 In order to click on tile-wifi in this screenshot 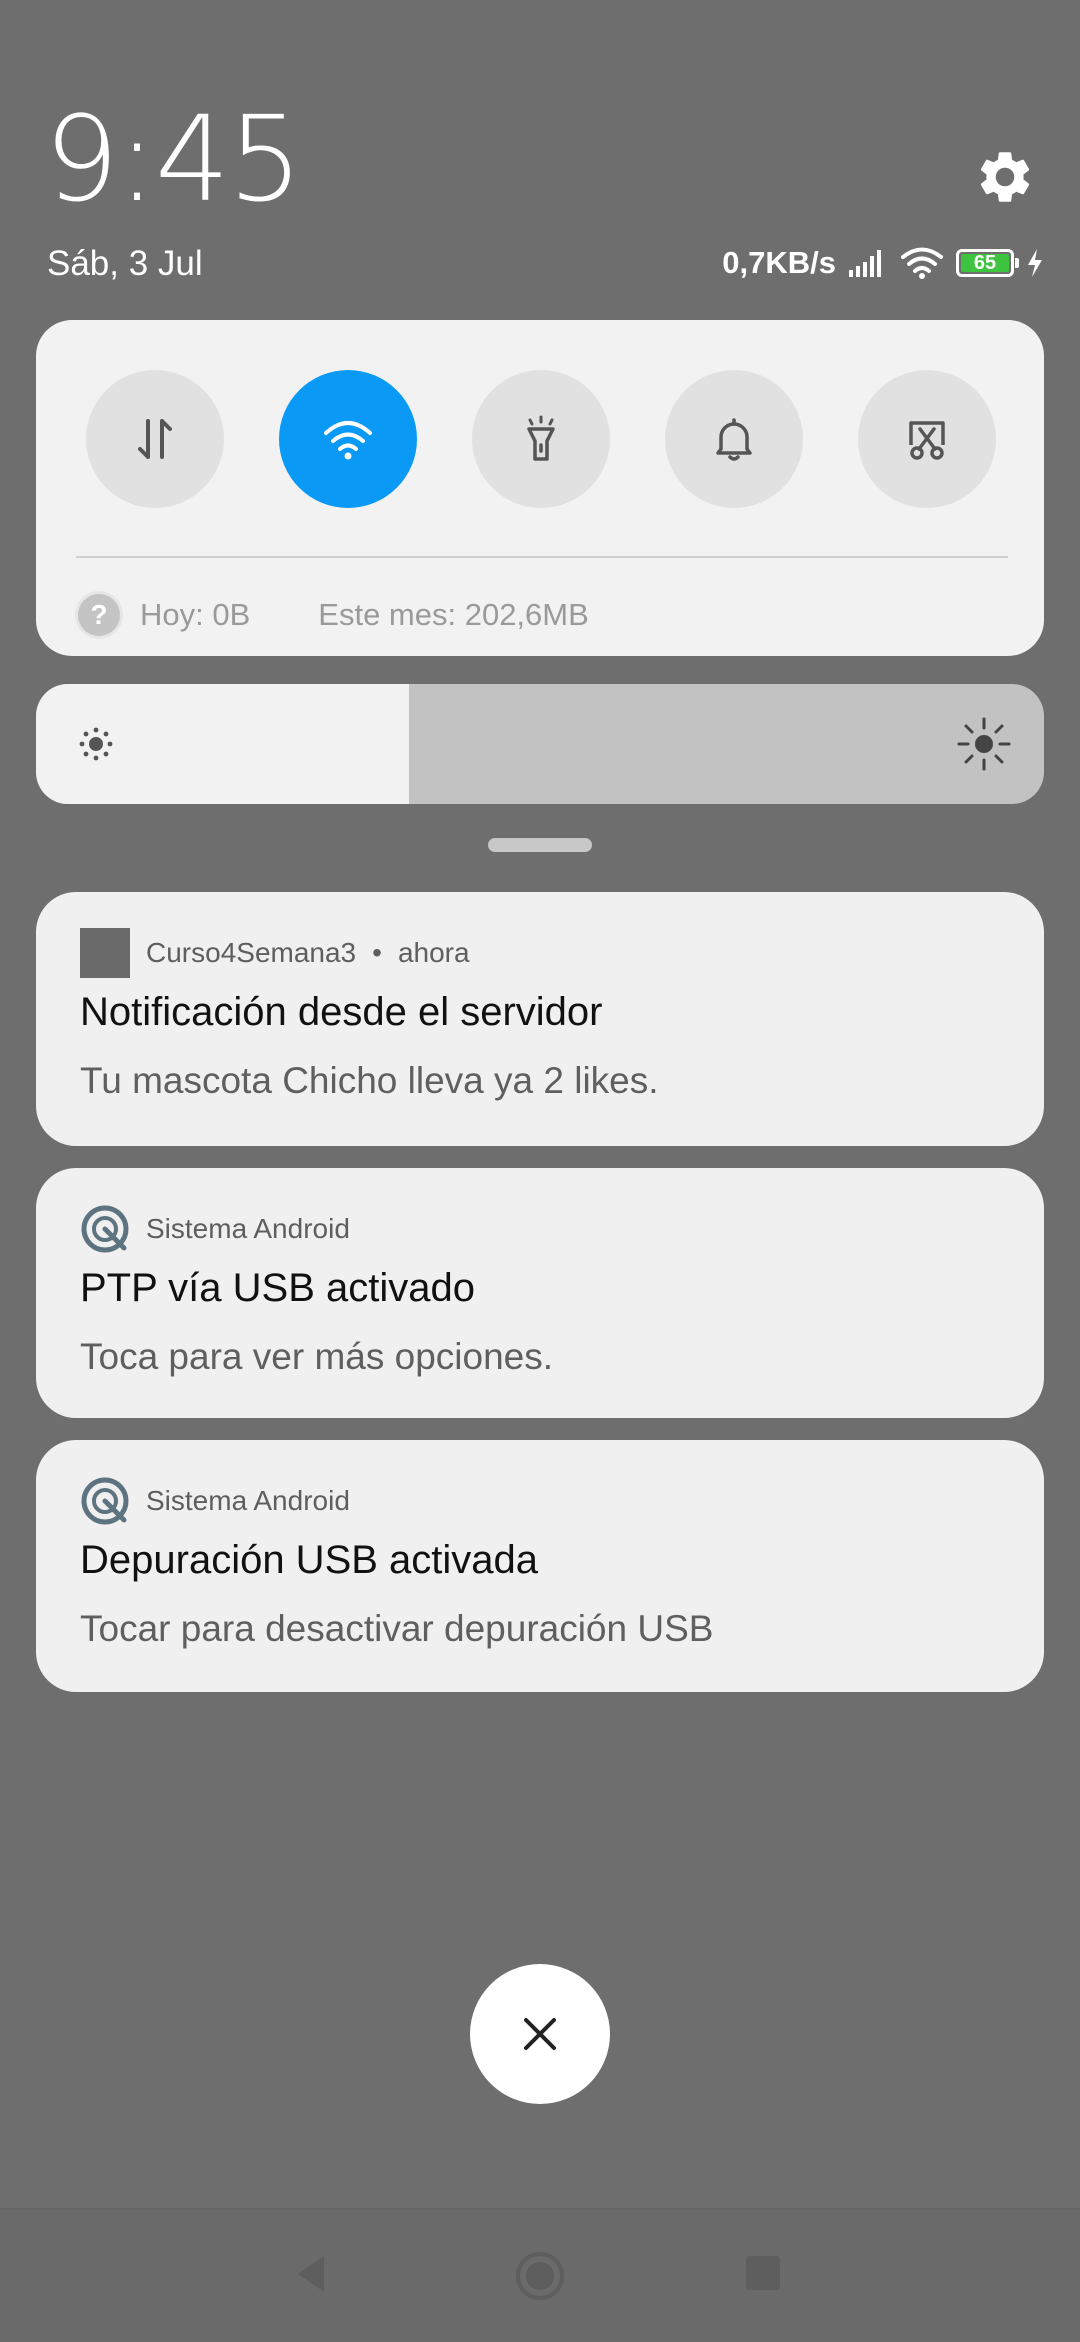, I will do `click(348, 439)`.